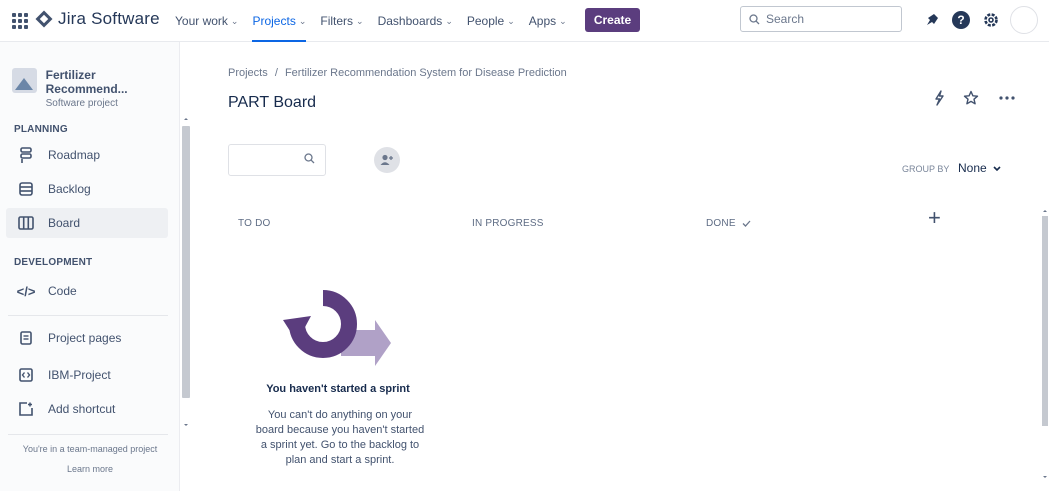 This screenshot has height=491, width=1049. What do you see at coordinates (254, 223) in the screenshot?
I see `column-todo: TO DO` at bounding box center [254, 223].